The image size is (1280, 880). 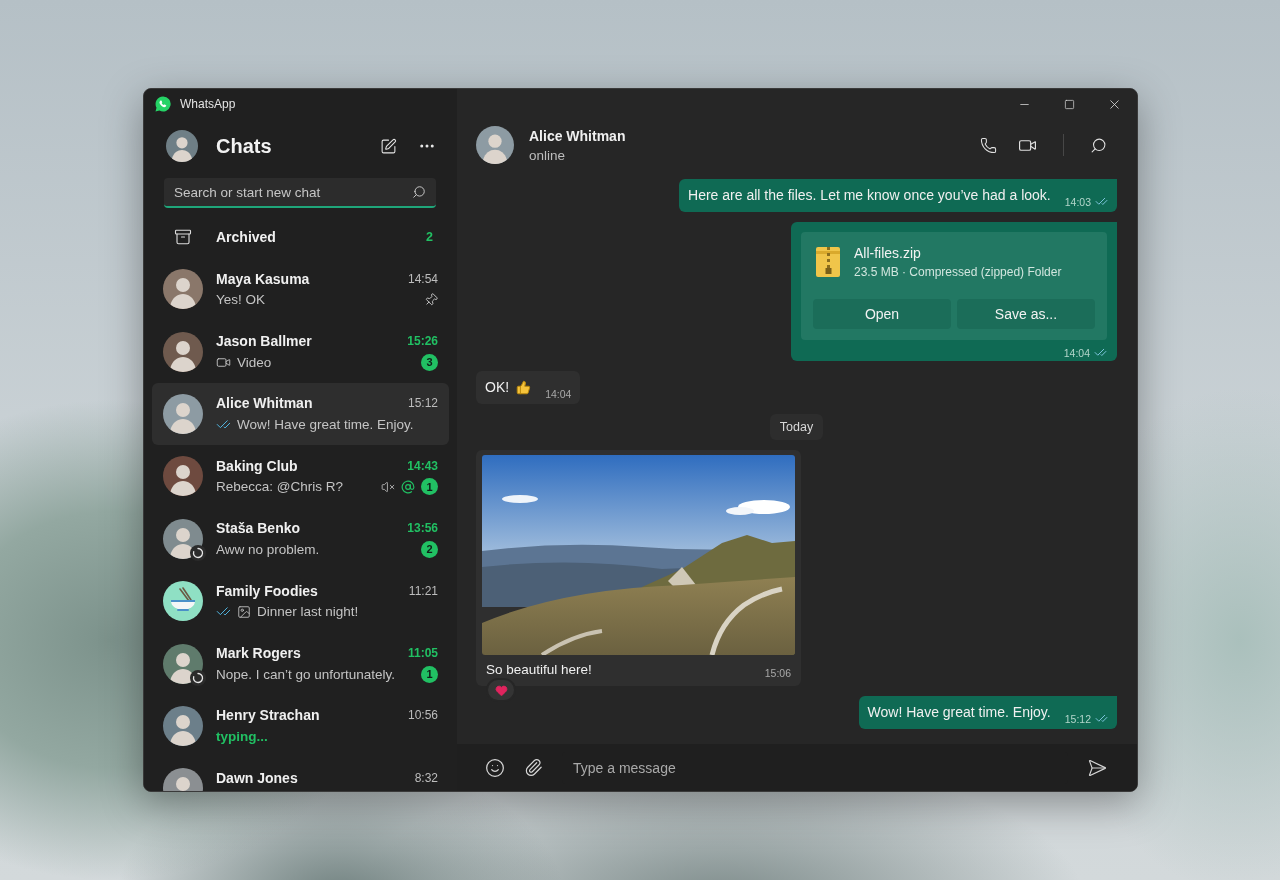 What do you see at coordinates (988, 145) in the screenshot?
I see `phone-icon` at bounding box center [988, 145].